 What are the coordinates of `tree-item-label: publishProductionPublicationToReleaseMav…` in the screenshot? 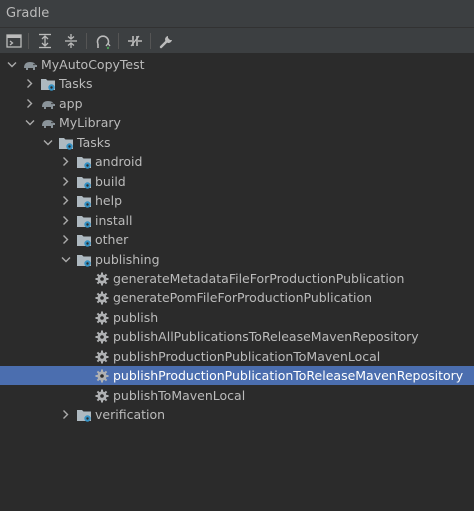 It's located at (288, 376).